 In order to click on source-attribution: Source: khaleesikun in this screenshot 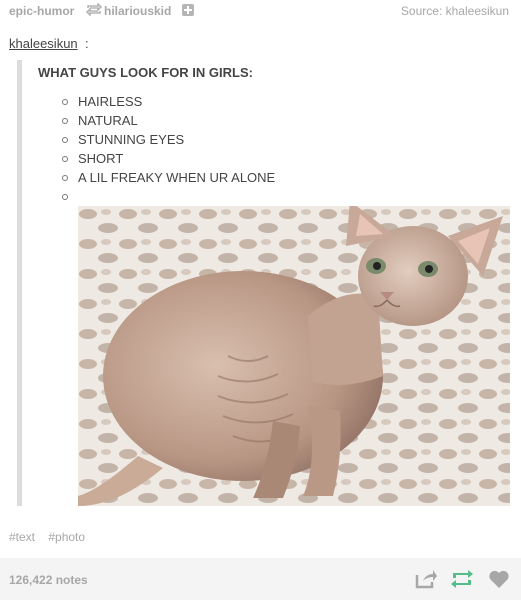, I will do `click(455, 11)`.